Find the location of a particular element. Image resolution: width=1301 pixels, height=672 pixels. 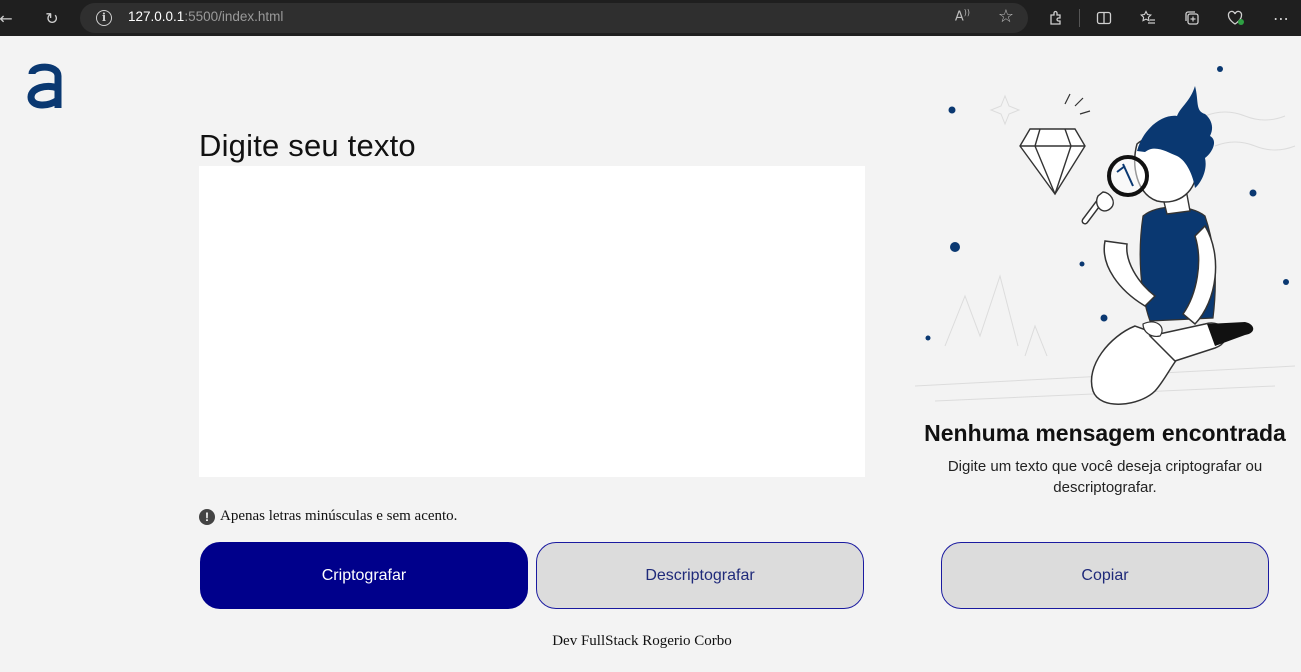

alura-logo is located at coordinates (45, 86).